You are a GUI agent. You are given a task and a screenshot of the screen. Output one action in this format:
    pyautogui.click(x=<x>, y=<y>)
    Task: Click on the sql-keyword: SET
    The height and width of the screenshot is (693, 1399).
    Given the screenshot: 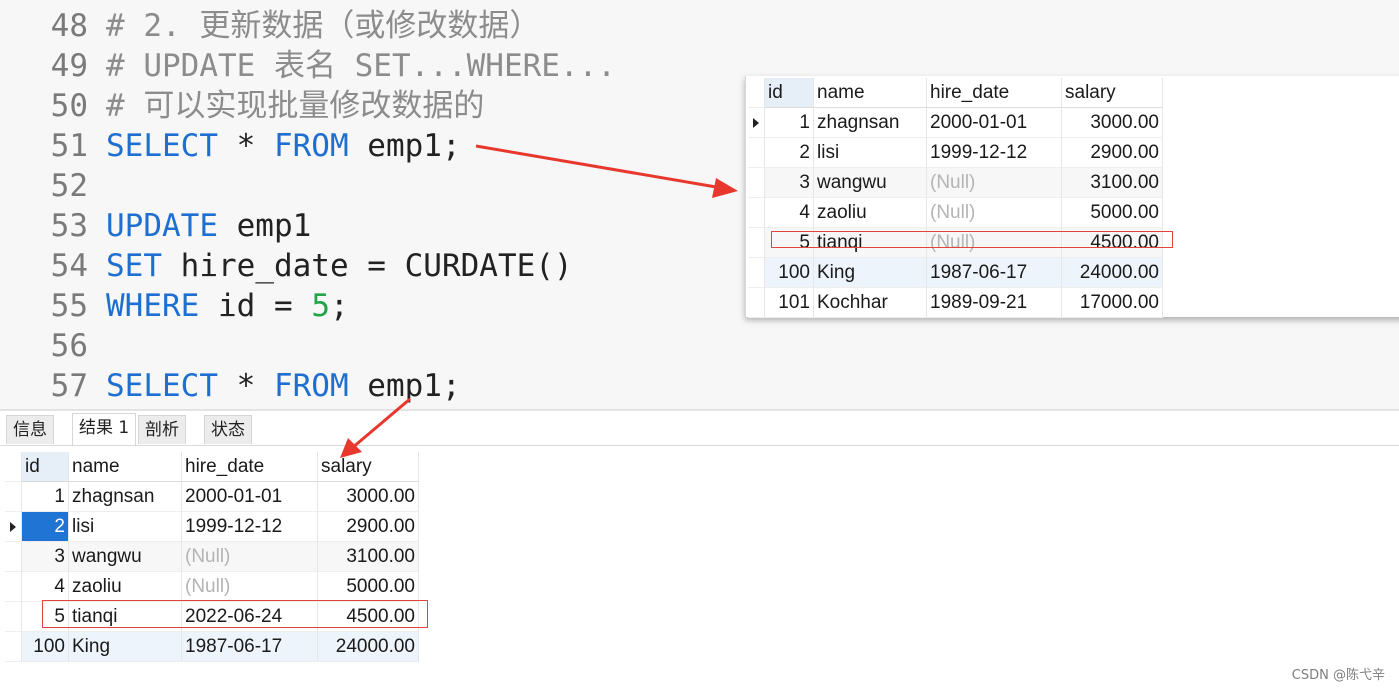 What is the action you would take?
    pyautogui.click(x=134, y=266)
    